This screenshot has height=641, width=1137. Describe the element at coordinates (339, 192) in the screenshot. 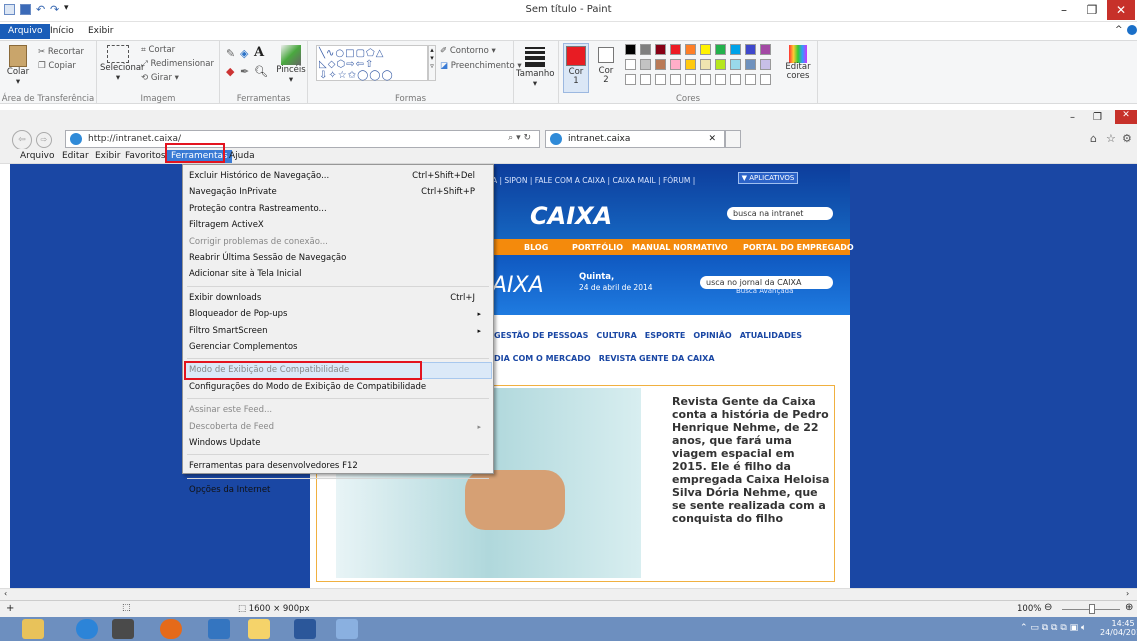

I see `dropdown-item: Navegação InPrivate Ctrl+Shift+P` at that location.